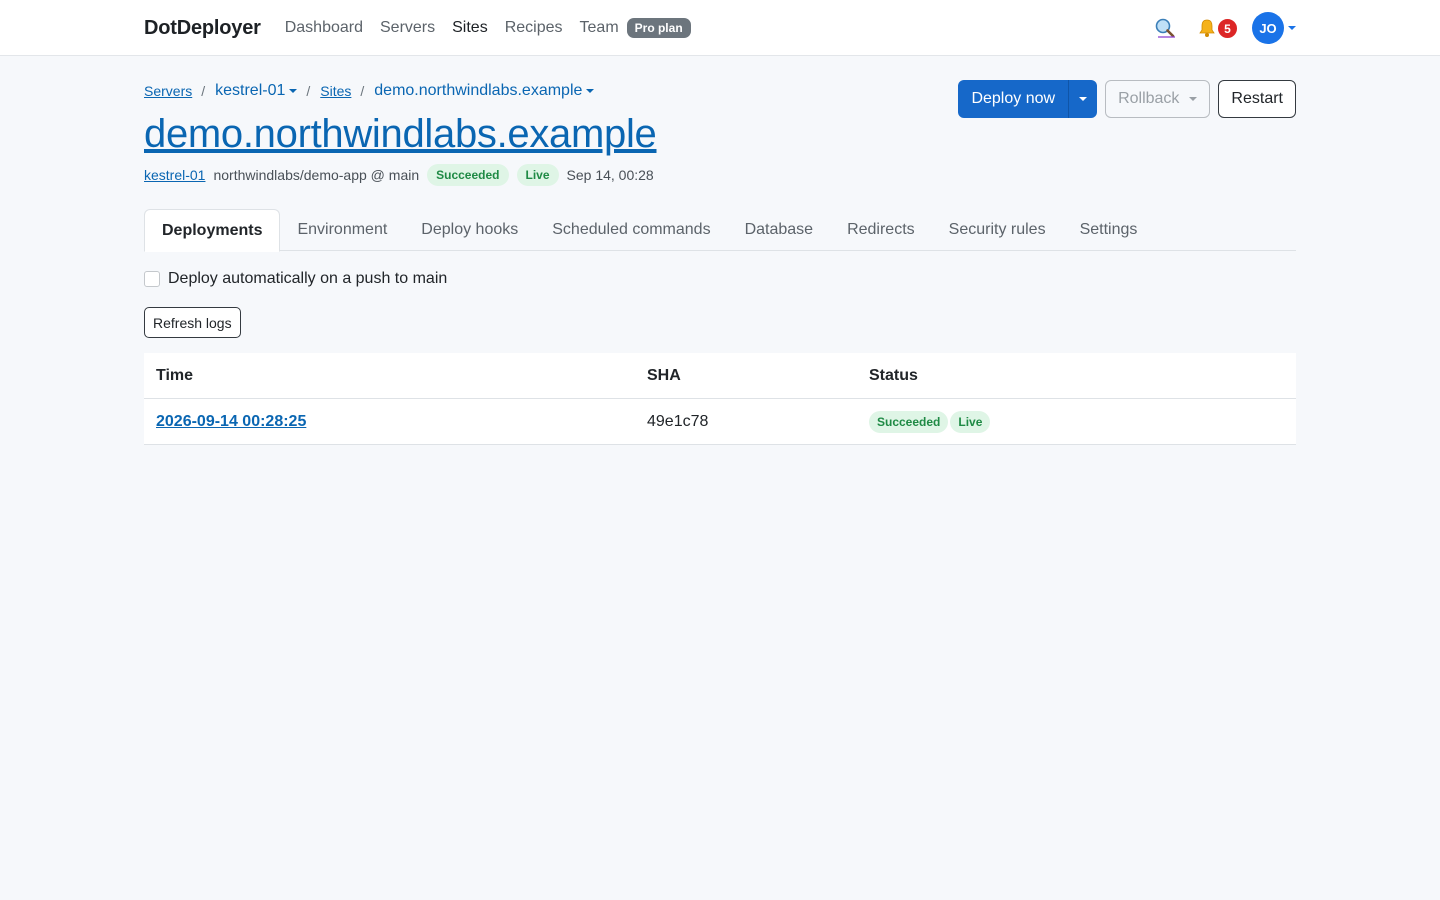  What do you see at coordinates (324, 28) in the screenshot?
I see `nav-link-dashboard: Dashboard` at bounding box center [324, 28].